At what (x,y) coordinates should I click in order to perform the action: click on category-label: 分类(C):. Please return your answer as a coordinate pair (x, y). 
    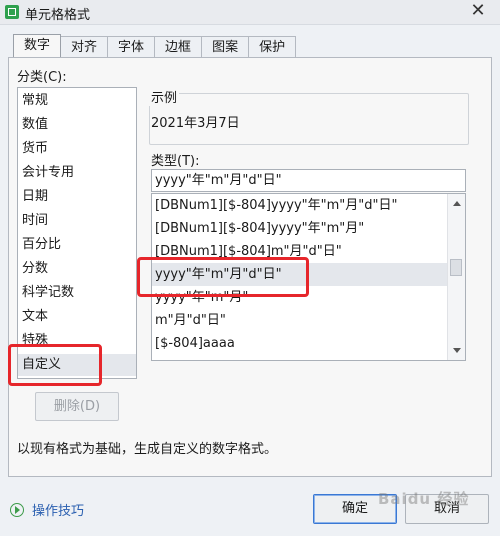
    Looking at the image, I should click on (42, 77).